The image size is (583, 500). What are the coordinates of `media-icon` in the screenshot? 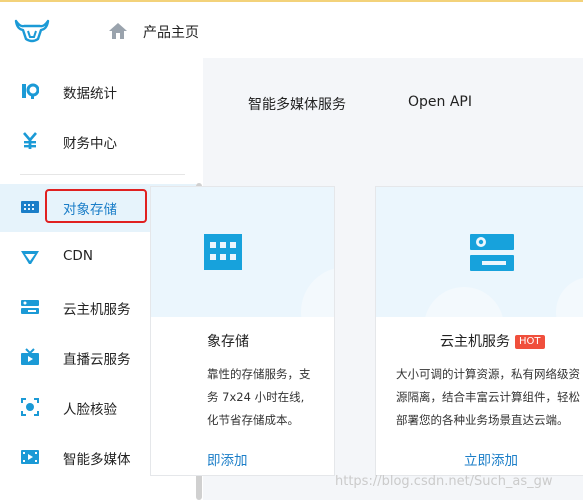 It's located at (30, 457).